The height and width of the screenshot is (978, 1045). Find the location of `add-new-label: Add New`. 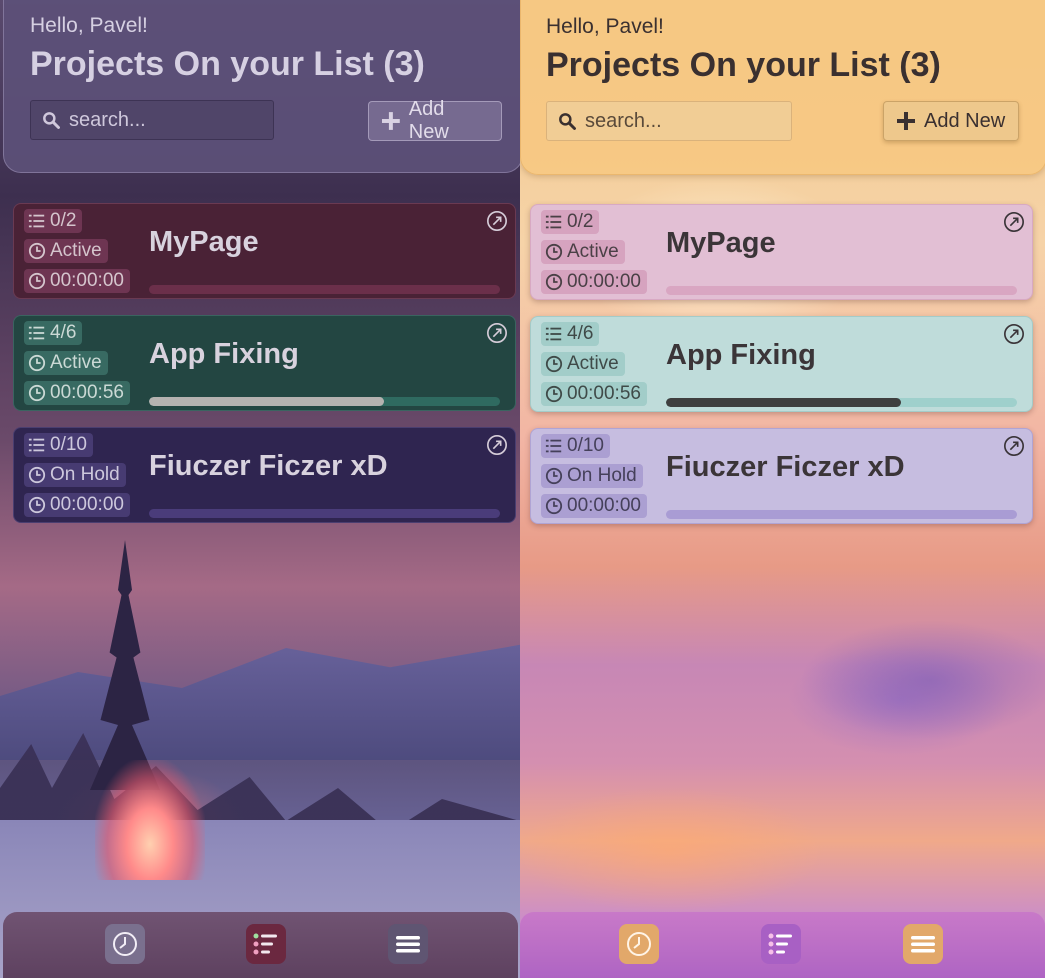

add-new-label: Add New is located at coordinates (428, 120).